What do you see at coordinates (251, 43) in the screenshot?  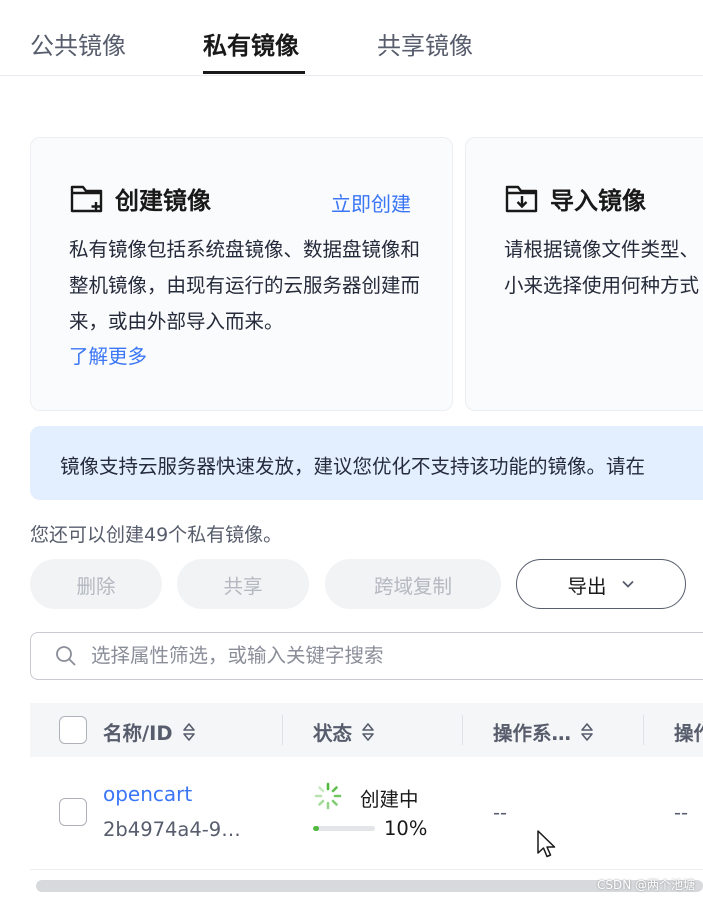 I see `tab-private-images: 私有镜像` at bounding box center [251, 43].